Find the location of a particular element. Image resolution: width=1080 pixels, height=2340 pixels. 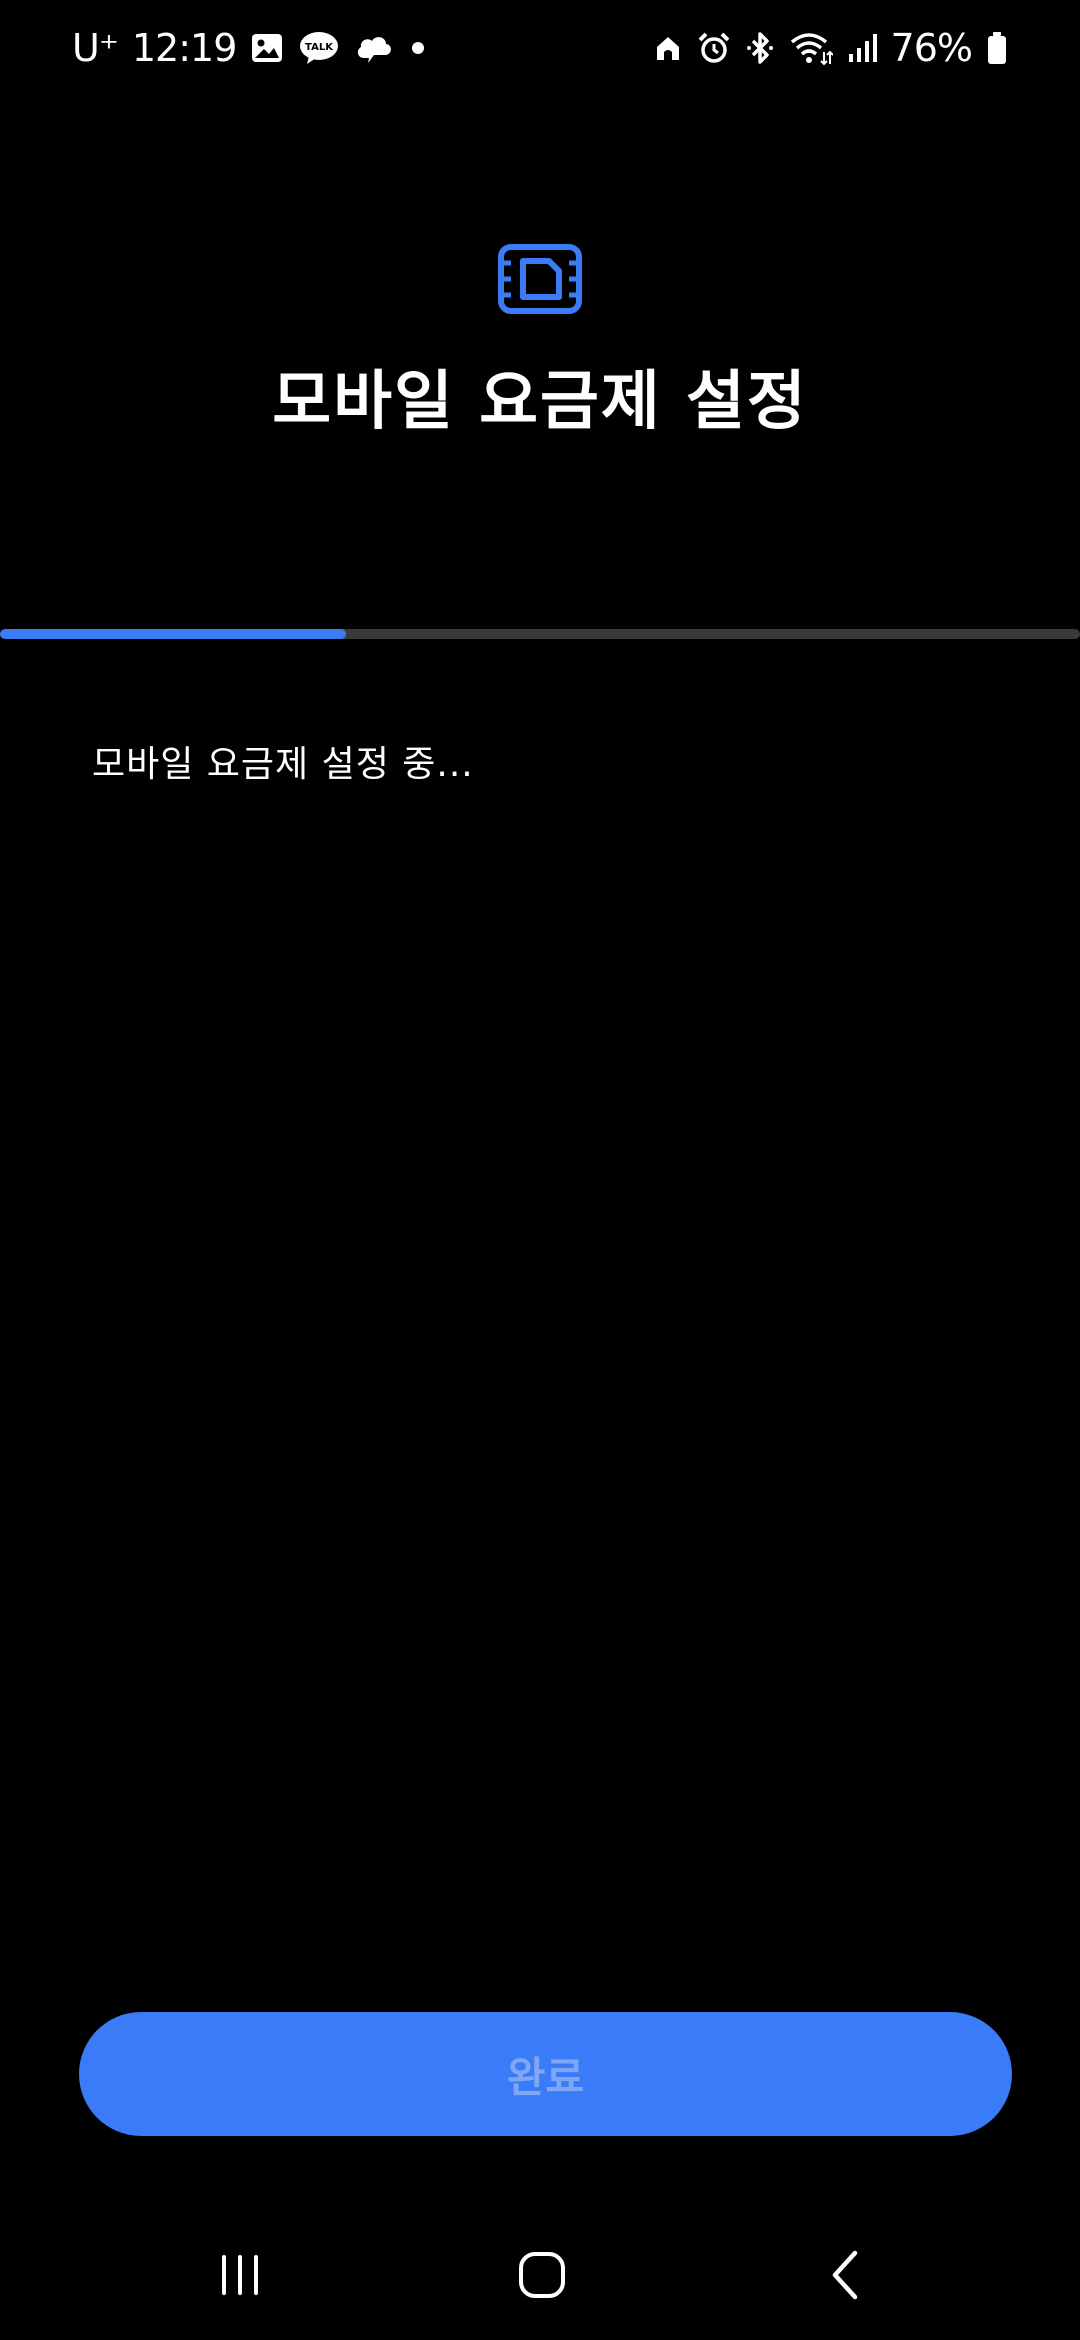

kakaotalk-icon: TALK is located at coordinates (319, 48).